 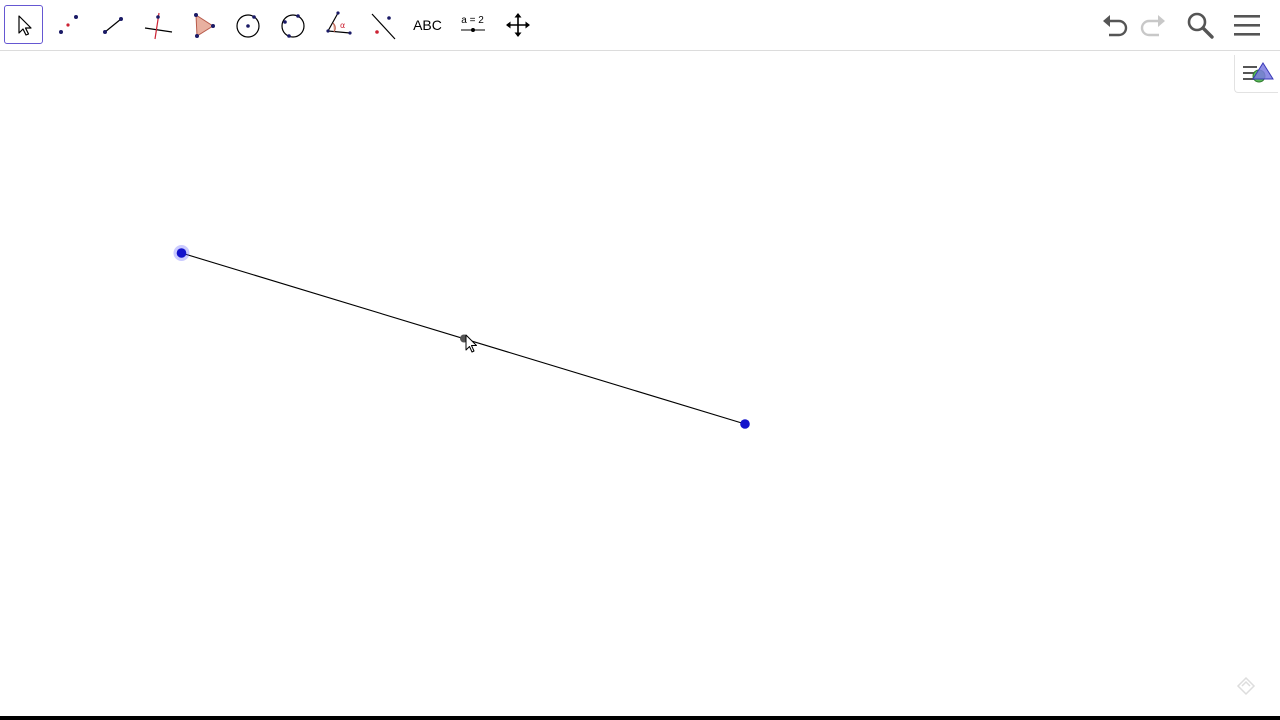 I want to click on circle-three-points-tool-button, so click(x=292, y=24).